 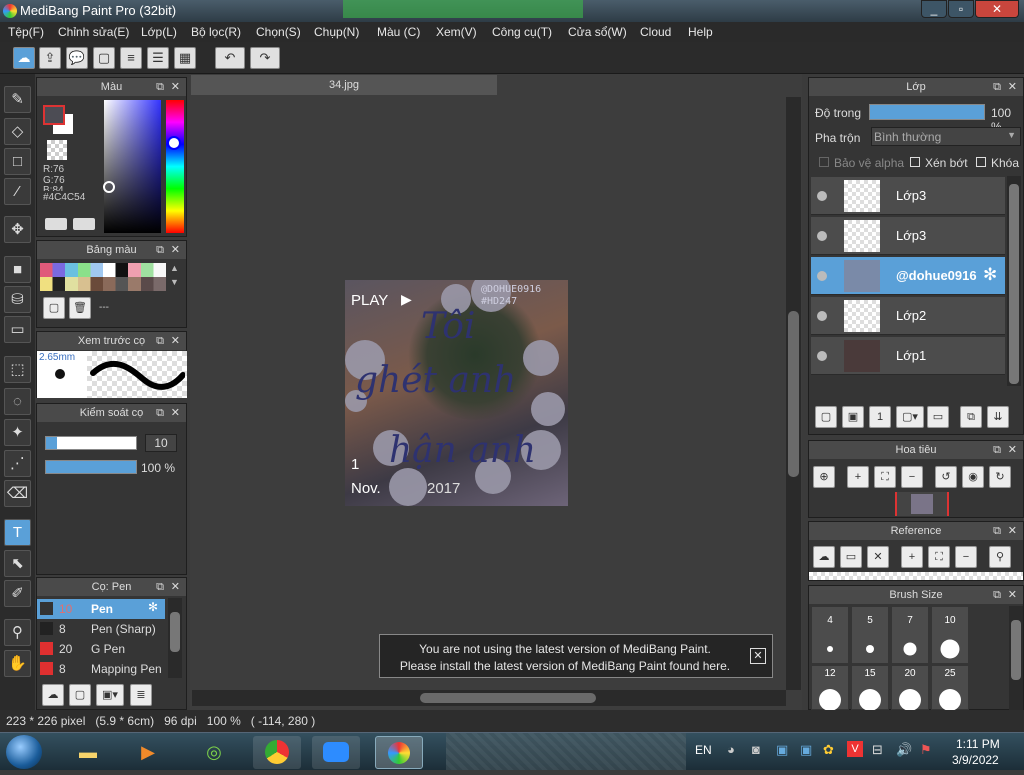 I want to click on clock-date: 3/9/2022, so click(x=975, y=760).